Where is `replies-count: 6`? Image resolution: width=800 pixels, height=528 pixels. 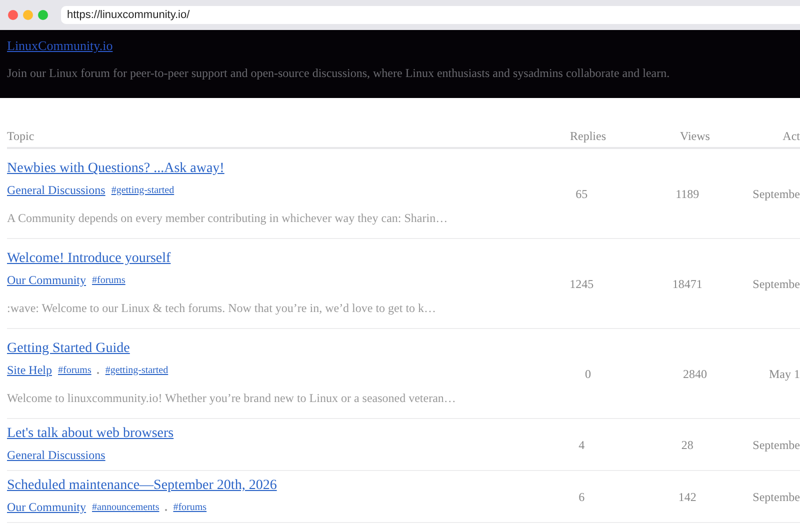 replies-count: 6 is located at coordinates (581, 497).